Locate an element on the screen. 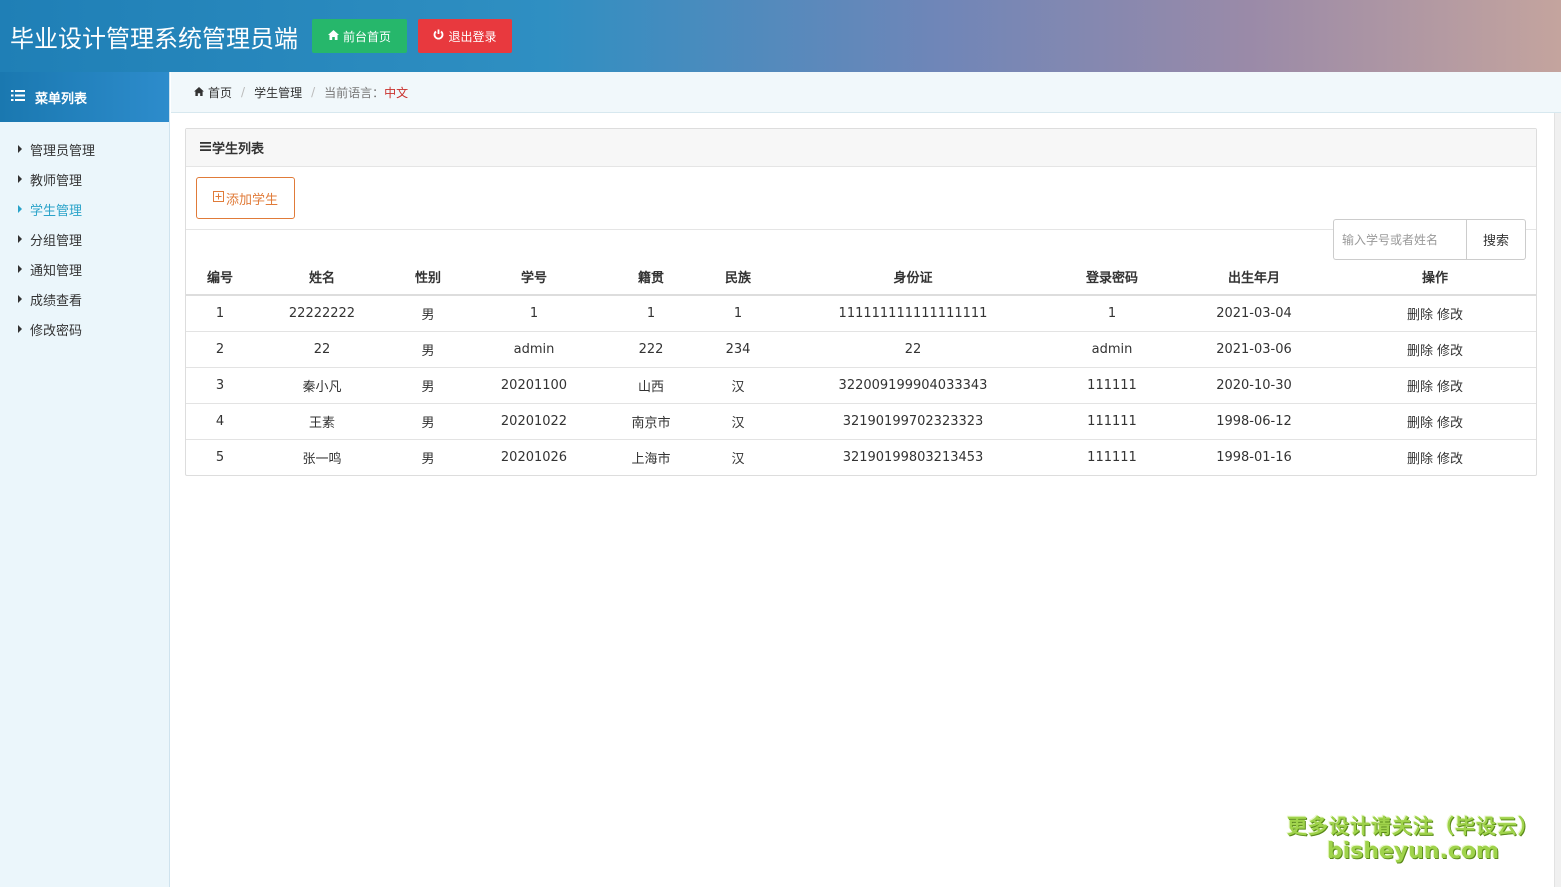  breadcrumb: 首页 / 学生管理 / 当前语言： 中文 is located at coordinates (866, 92).